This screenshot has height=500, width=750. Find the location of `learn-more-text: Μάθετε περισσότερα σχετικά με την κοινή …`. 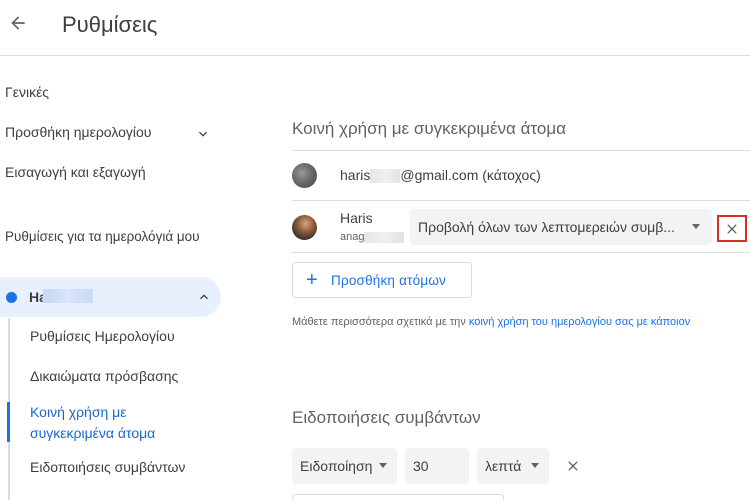

learn-more-text: Μάθετε περισσότερα σχετικά με την κοινή … is located at coordinates (491, 322).